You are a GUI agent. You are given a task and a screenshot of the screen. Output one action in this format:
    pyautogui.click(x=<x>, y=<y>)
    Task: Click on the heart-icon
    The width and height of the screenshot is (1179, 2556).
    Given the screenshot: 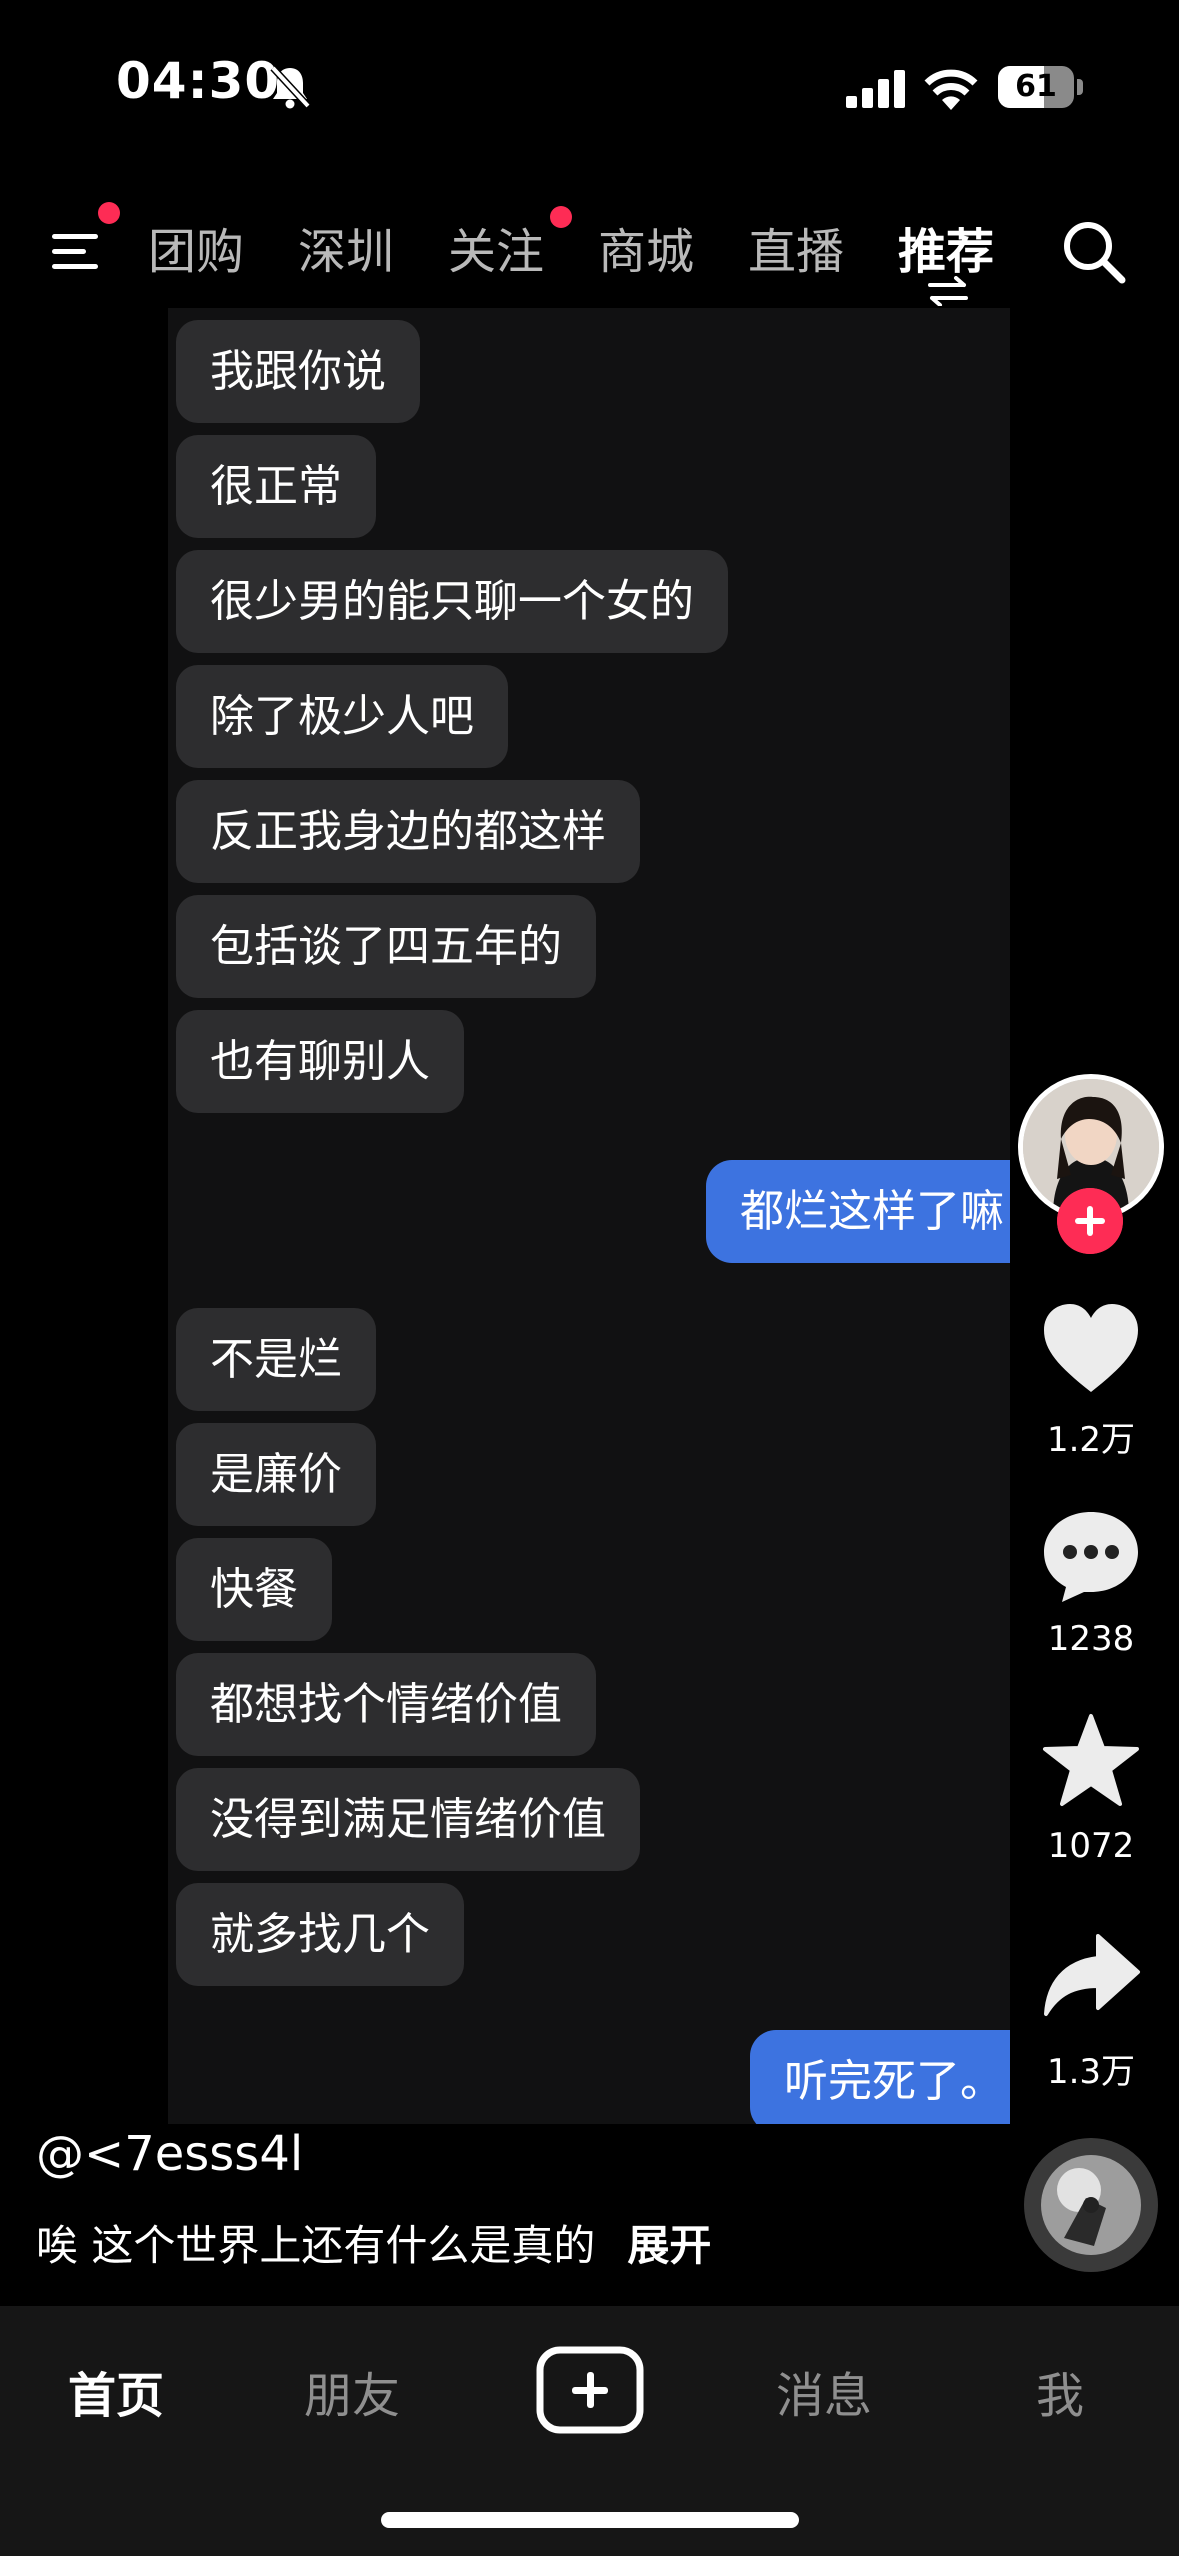 What is the action you would take?
    pyautogui.click(x=1091, y=1350)
    